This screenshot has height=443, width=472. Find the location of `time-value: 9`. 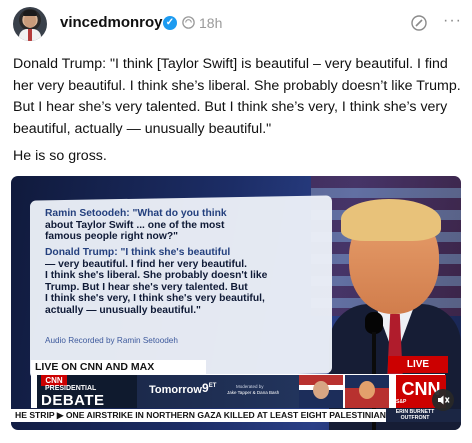

time-value: 9 is located at coordinates (205, 388).